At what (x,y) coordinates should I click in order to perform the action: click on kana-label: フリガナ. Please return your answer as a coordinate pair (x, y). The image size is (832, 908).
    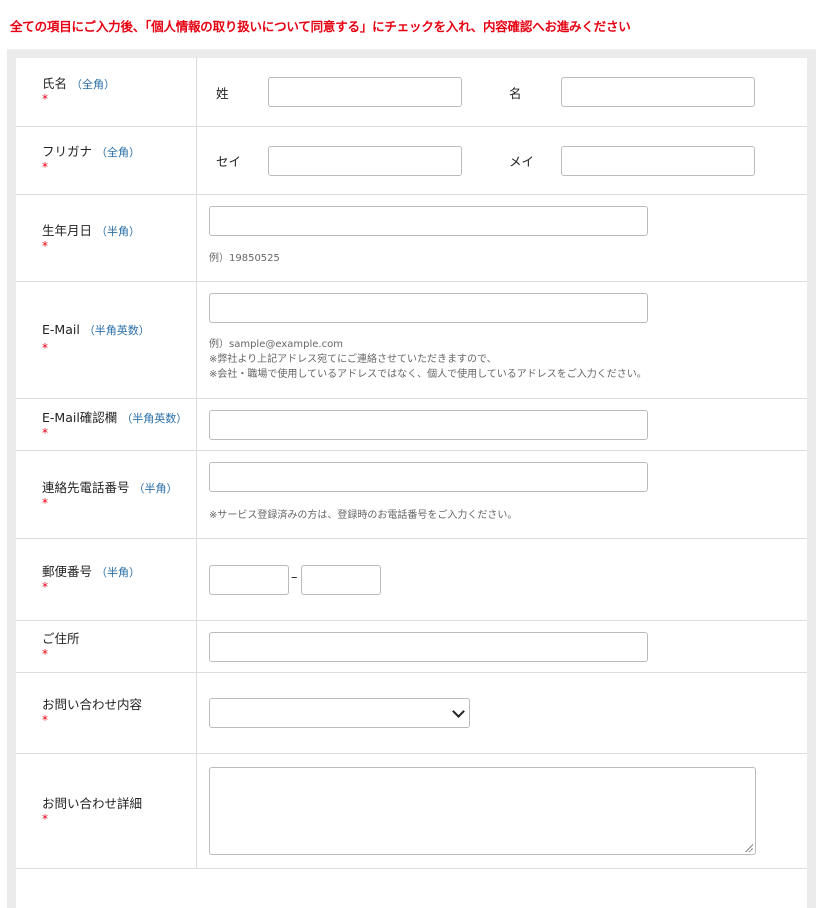
    Looking at the image, I should click on (67, 151).